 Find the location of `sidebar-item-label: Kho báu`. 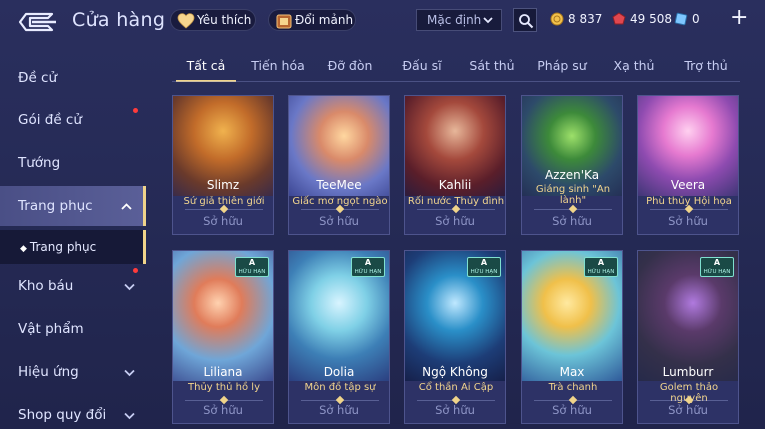

sidebar-item-label: Kho báu is located at coordinates (46, 286).